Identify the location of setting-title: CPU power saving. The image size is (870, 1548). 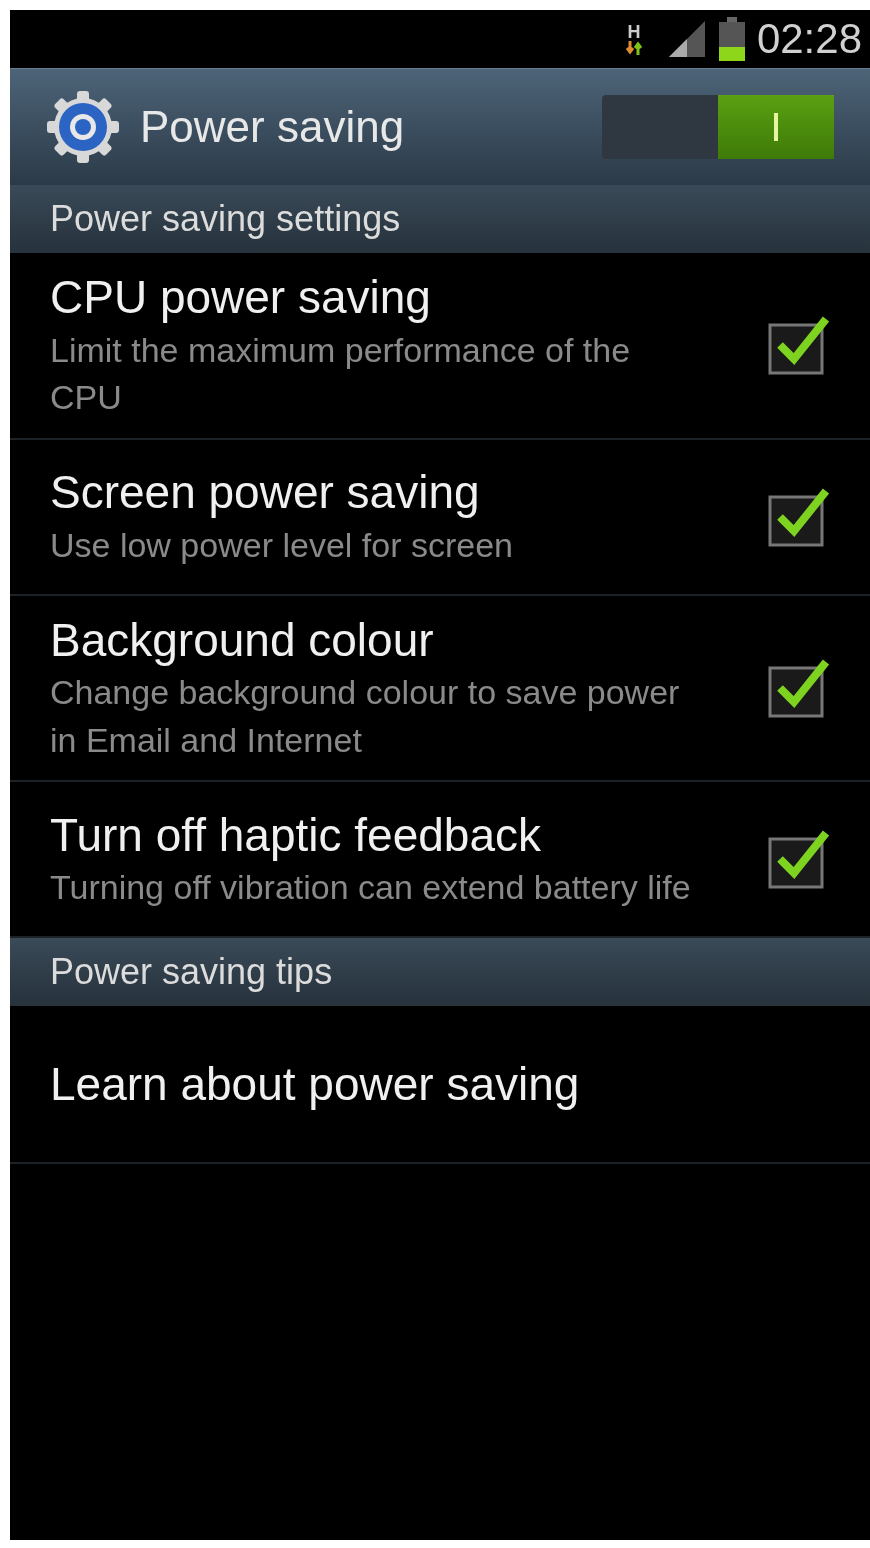
(241, 297).